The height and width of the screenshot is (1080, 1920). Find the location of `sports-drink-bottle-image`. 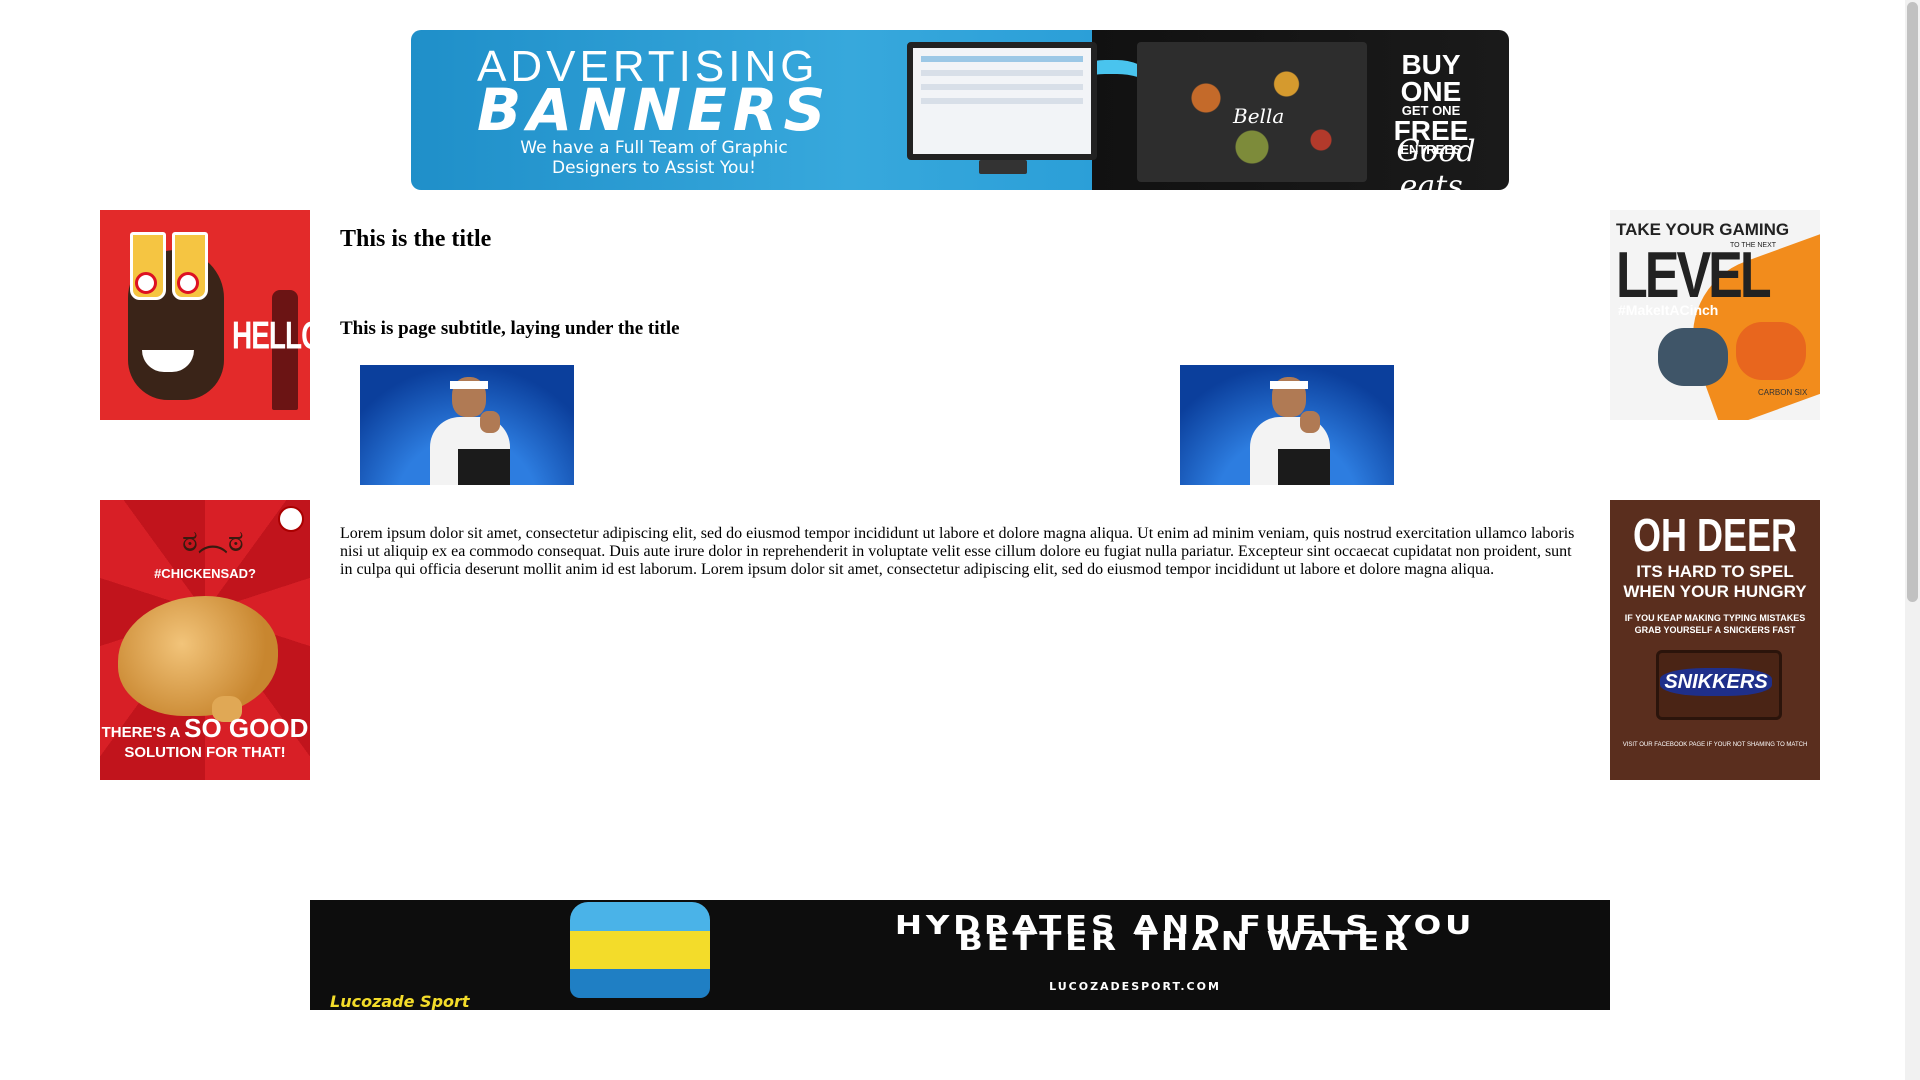

sports-drink-bottle-image is located at coordinates (640, 950).